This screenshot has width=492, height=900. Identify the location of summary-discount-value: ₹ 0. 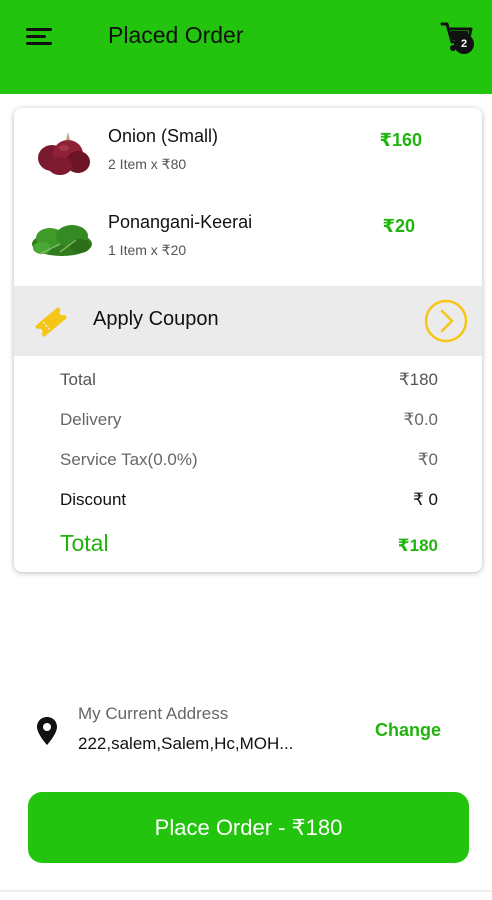
(425, 499).